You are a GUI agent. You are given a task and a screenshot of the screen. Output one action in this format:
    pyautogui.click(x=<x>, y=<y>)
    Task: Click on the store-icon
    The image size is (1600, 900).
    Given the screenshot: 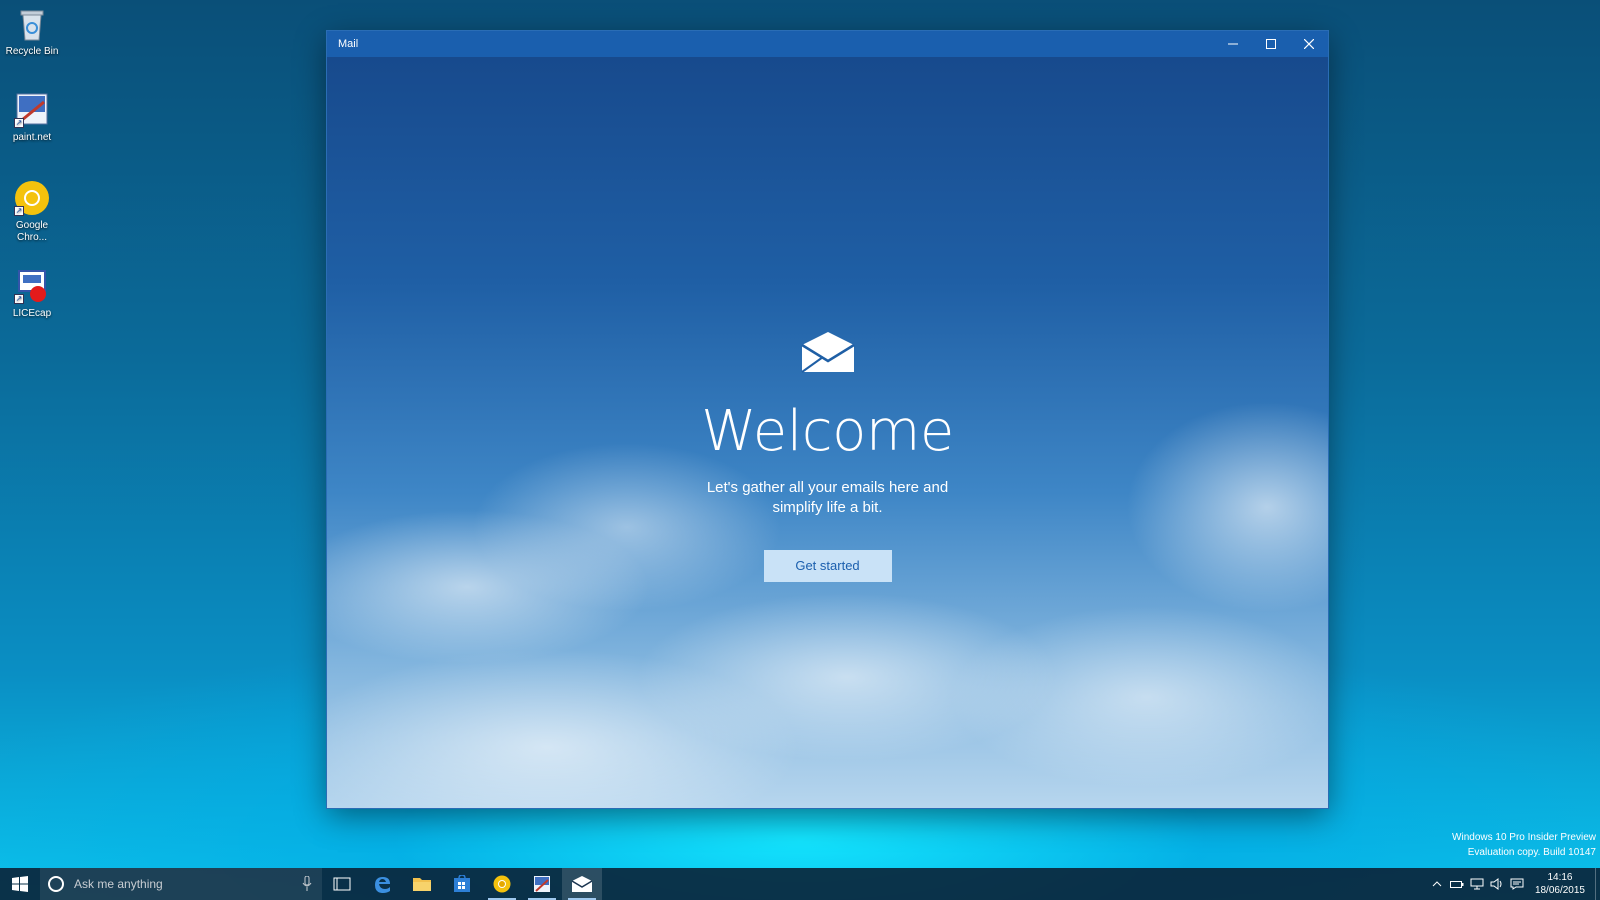 What is the action you would take?
    pyautogui.click(x=462, y=883)
    